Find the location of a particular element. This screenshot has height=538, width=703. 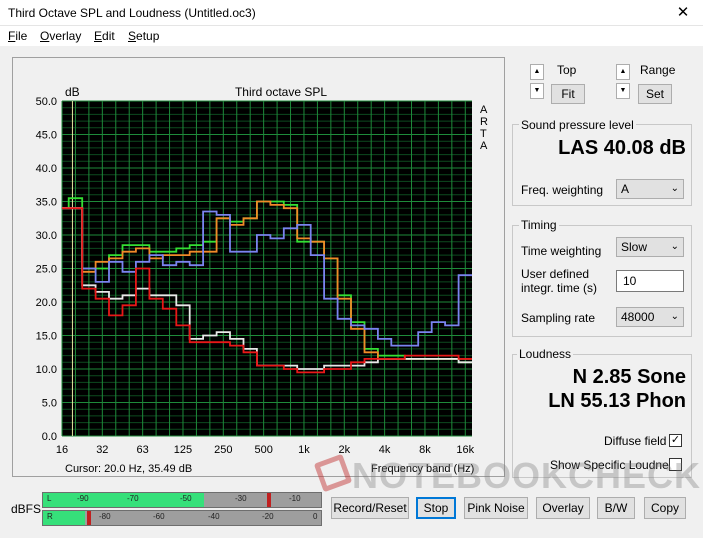

meter-tick: -60 is located at coordinates (159, 516).